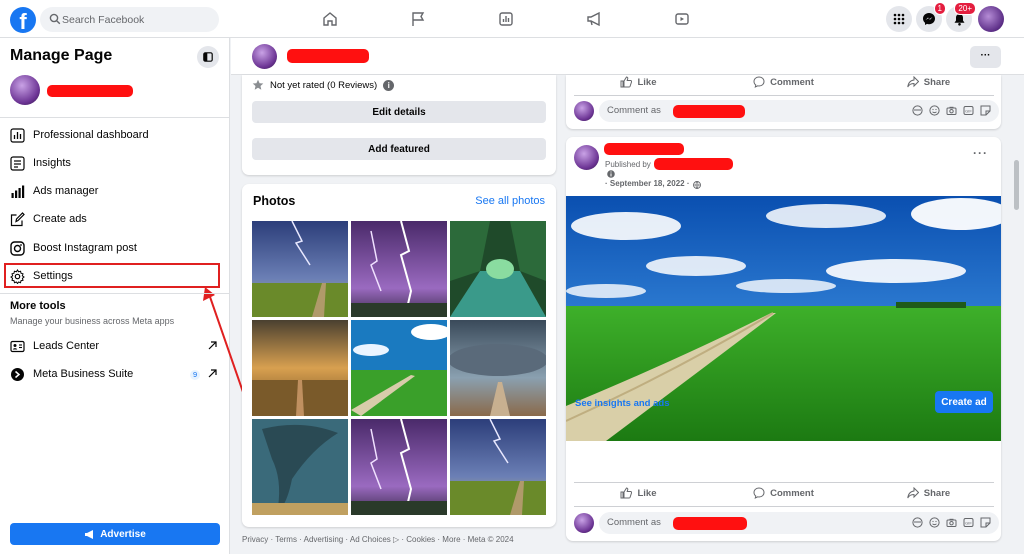 This screenshot has height=554, width=1024. I want to click on advertise-button: Advertise, so click(115, 534).